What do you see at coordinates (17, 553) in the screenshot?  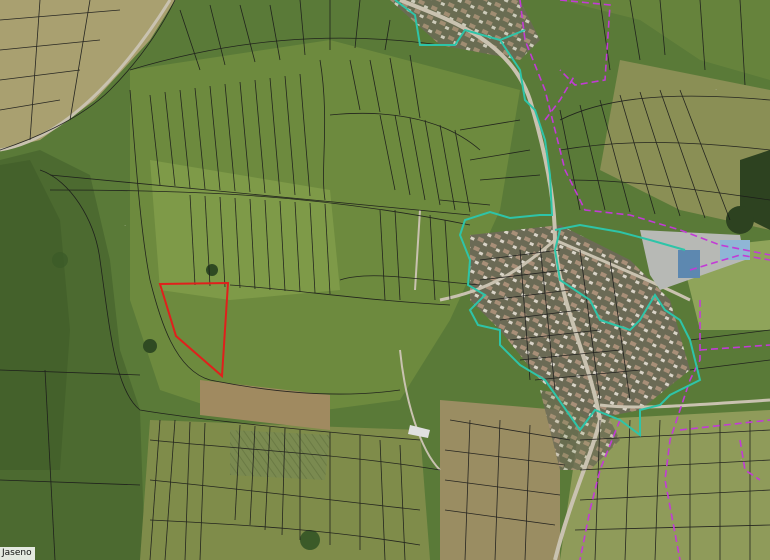 I see `place-label: Jaseno` at bounding box center [17, 553].